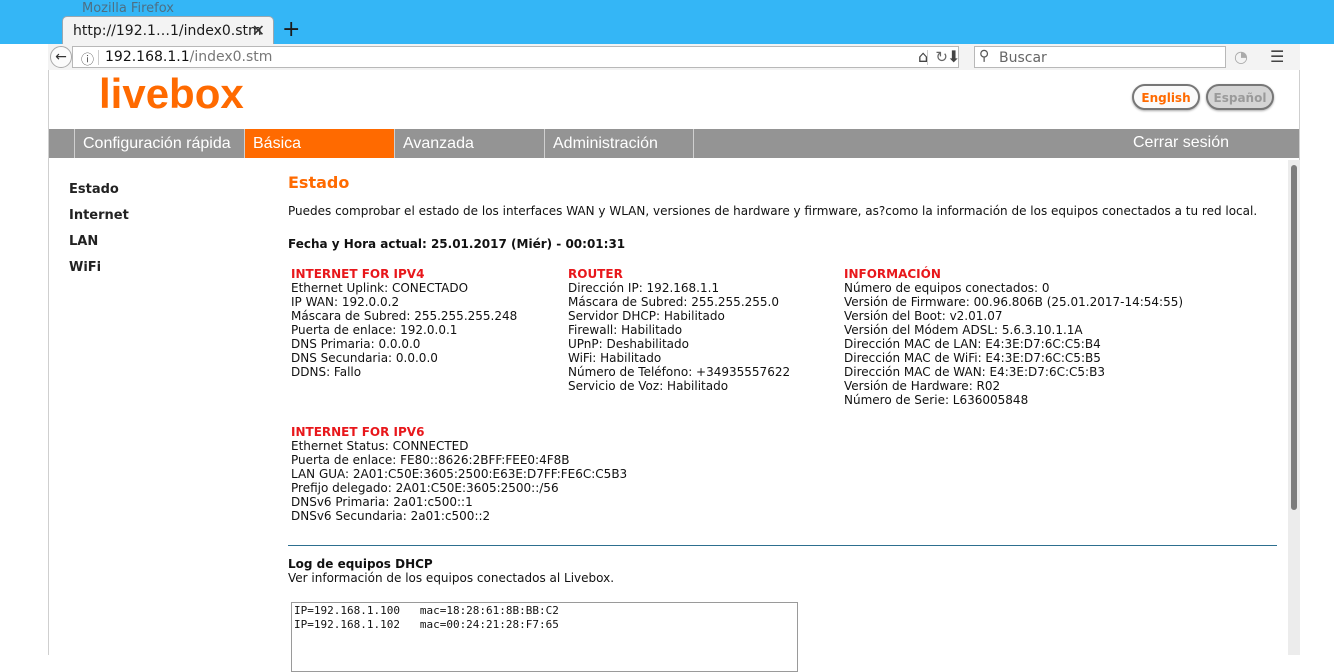  What do you see at coordinates (87, 58) in the screenshot?
I see `info-icon: ⓘ` at bounding box center [87, 58].